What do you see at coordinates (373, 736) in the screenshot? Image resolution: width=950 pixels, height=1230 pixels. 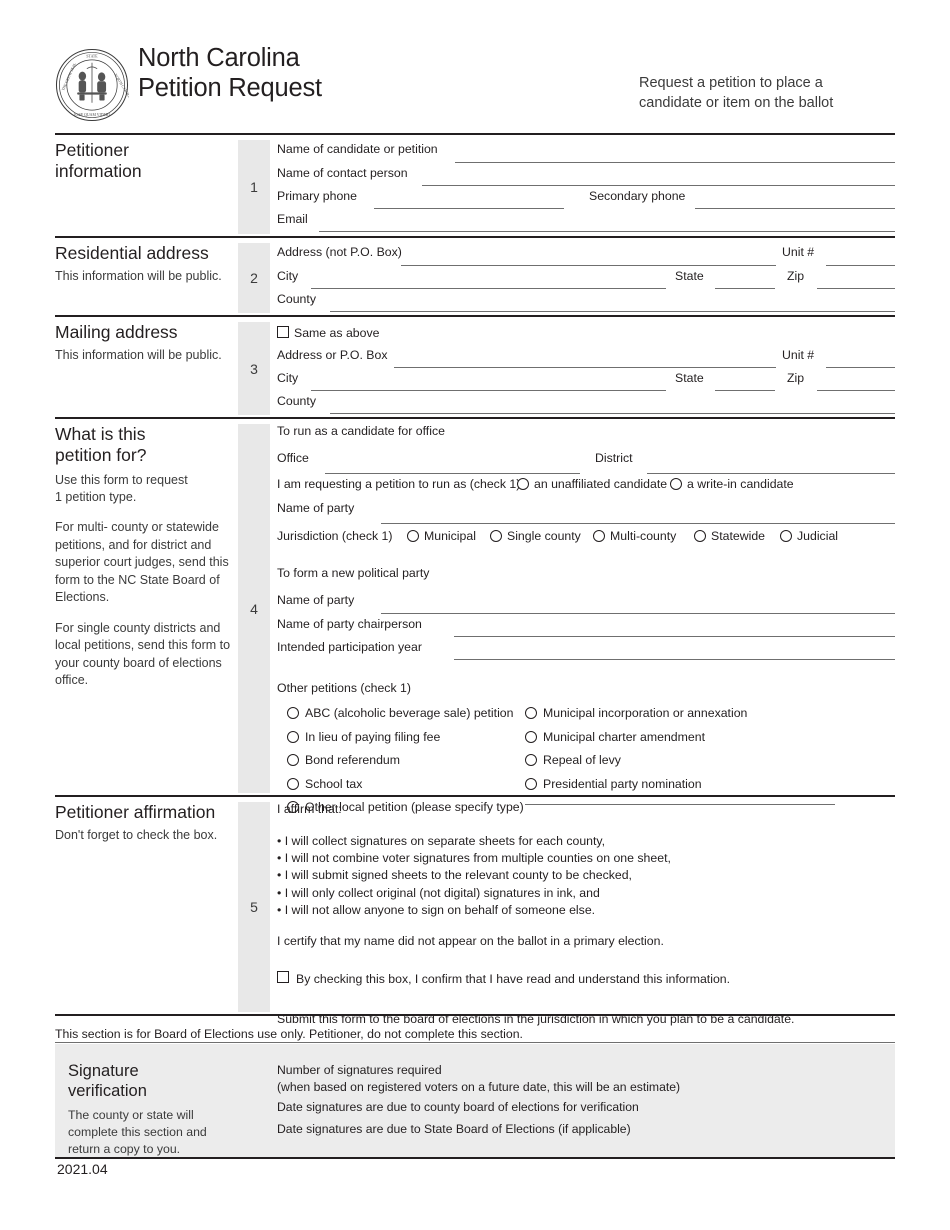 I see `radio-label-in-lieu-filing-fee: In lieu of paying filing fee` at bounding box center [373, 736].